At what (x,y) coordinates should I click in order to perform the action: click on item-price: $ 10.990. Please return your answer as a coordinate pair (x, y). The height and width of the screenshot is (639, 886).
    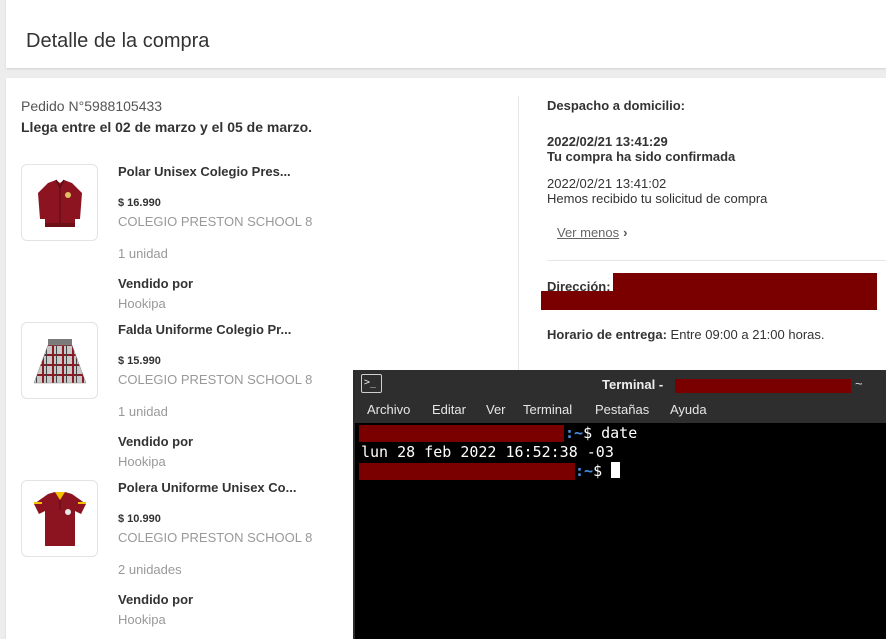
    Looking at the image, I should click on (139, 519).